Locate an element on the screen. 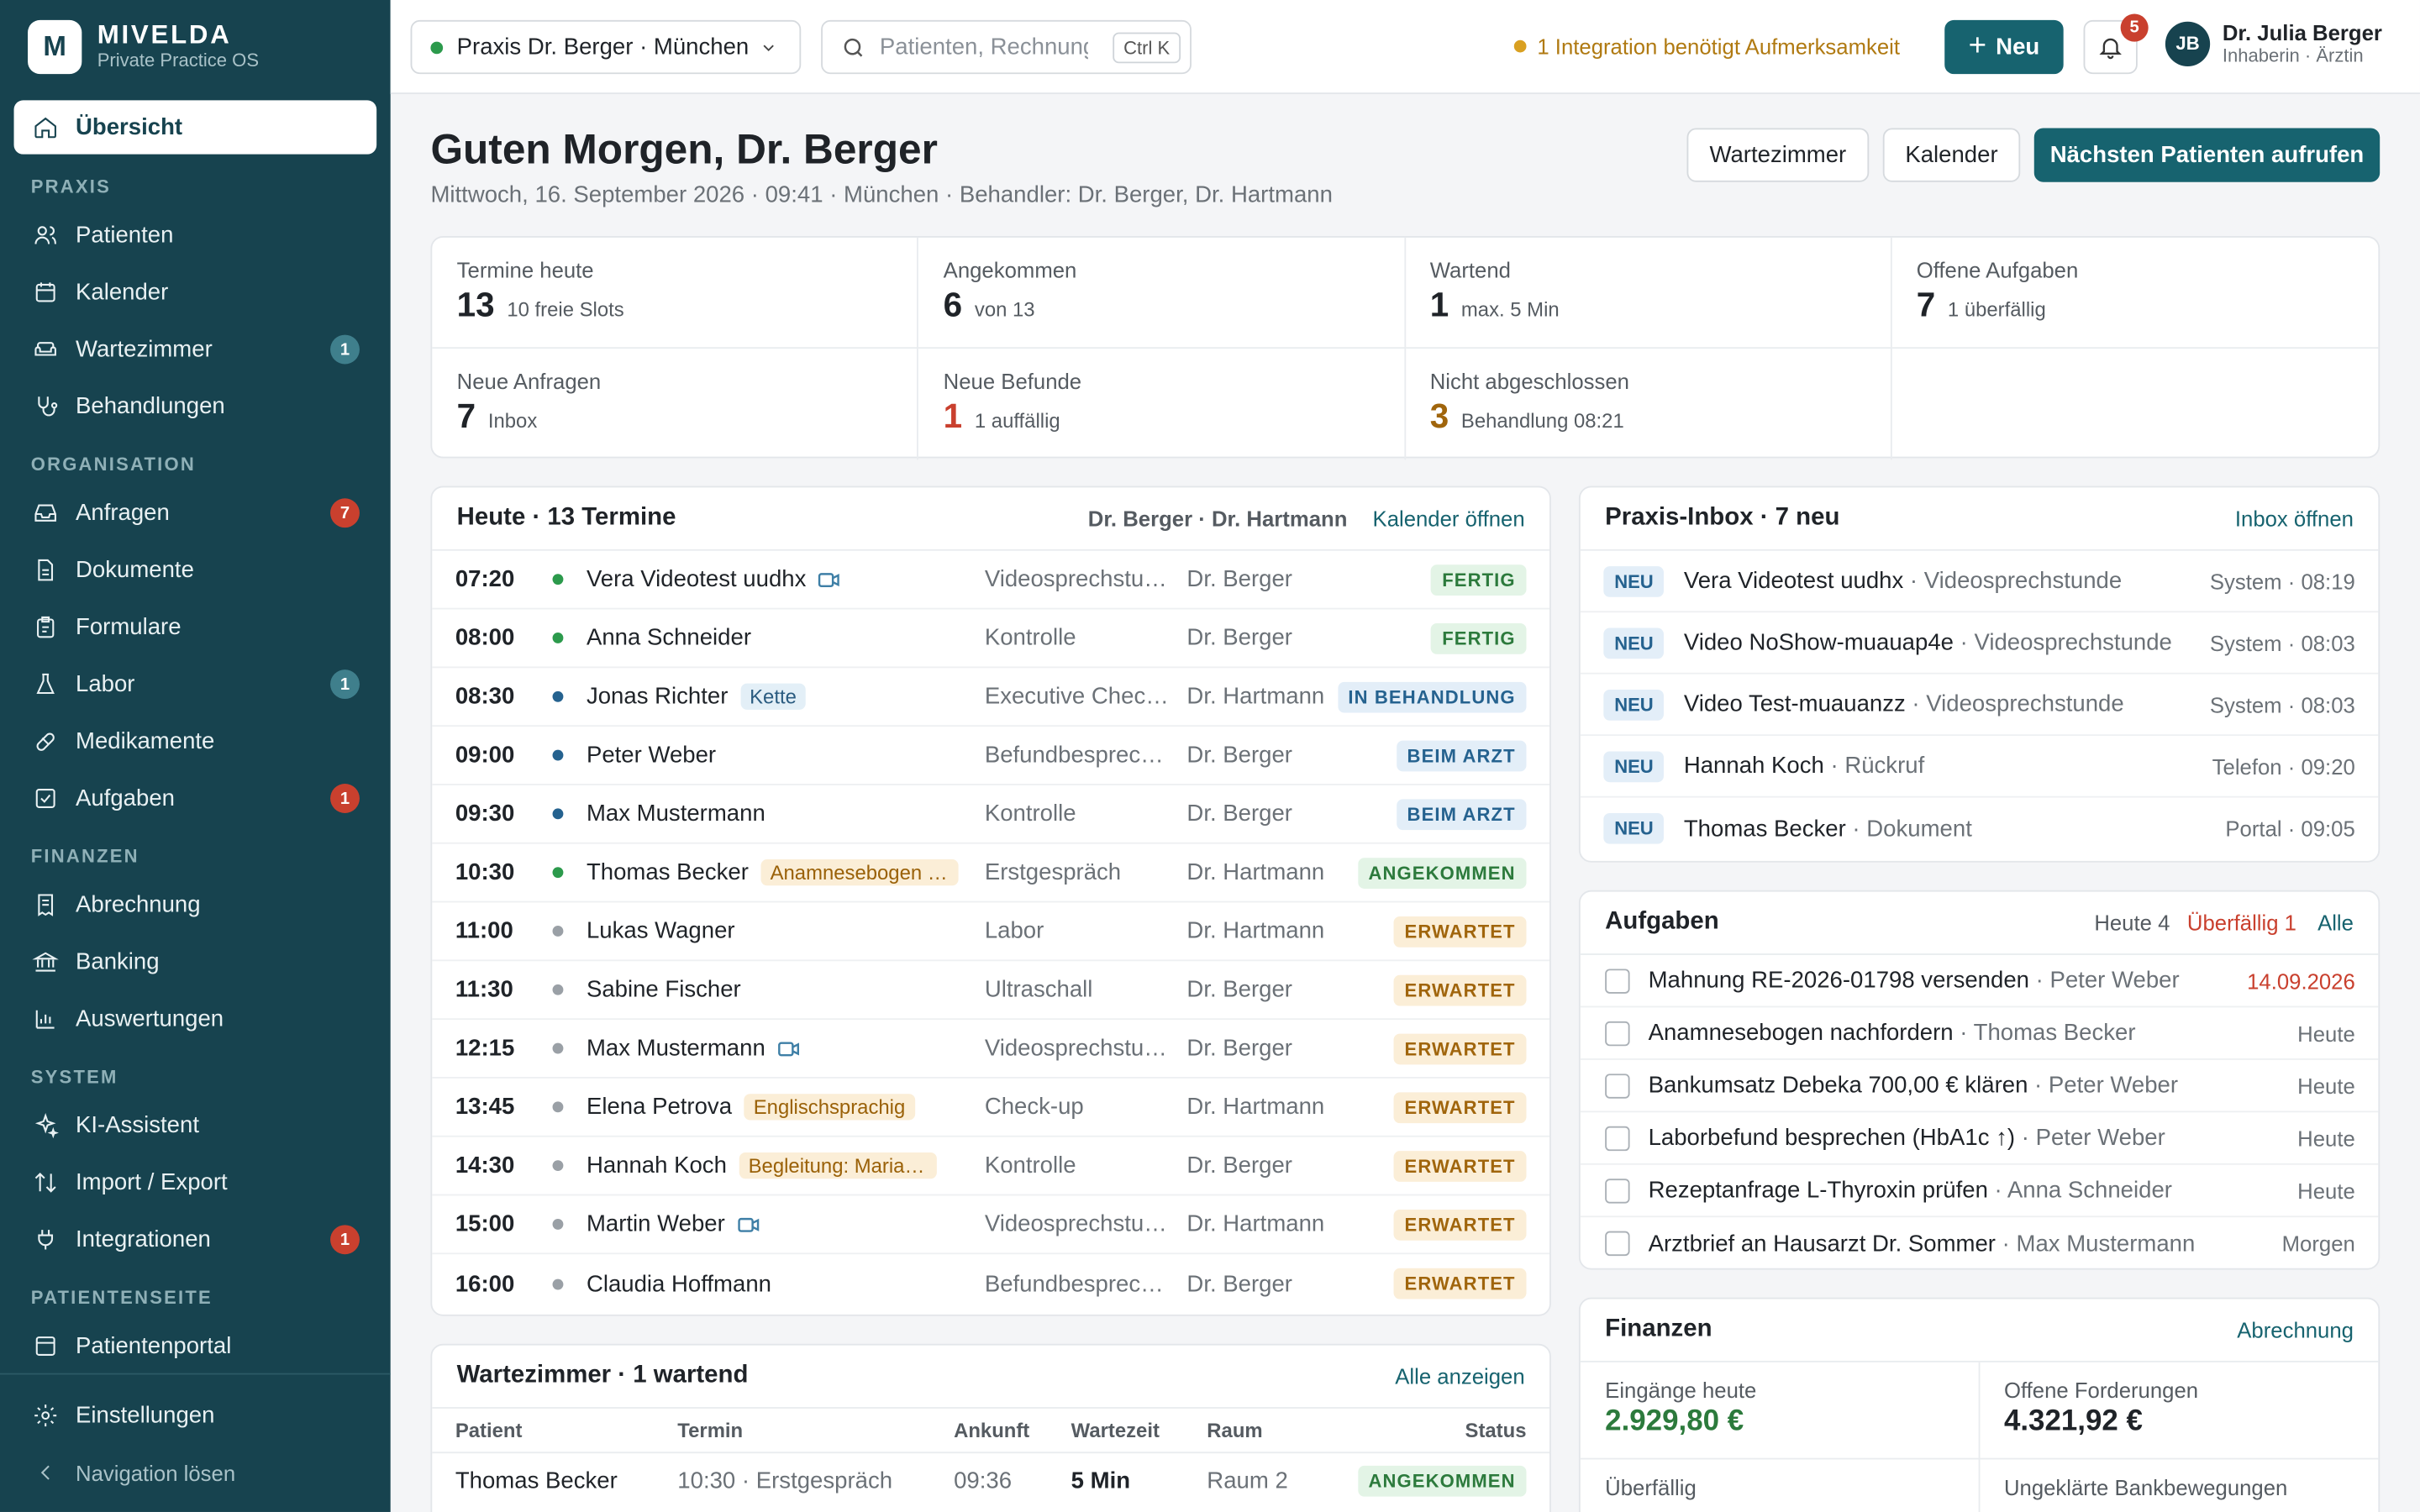  notifications-button: 5 is located at coordinates (2116, 44).